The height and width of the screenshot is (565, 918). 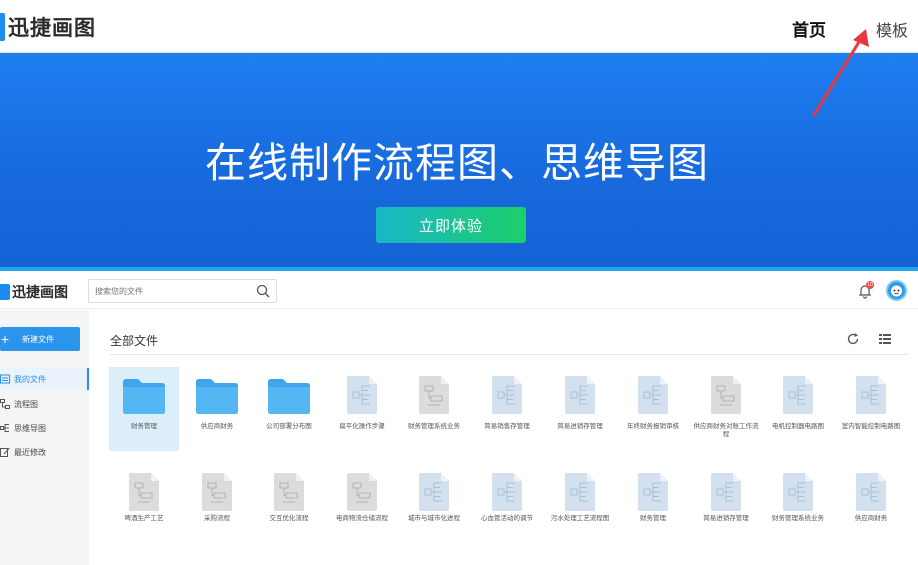 I want to click on sidebar: + 新建文件 我的文件 流程图 思维导图 最近修改, so click(x=44, y=437).